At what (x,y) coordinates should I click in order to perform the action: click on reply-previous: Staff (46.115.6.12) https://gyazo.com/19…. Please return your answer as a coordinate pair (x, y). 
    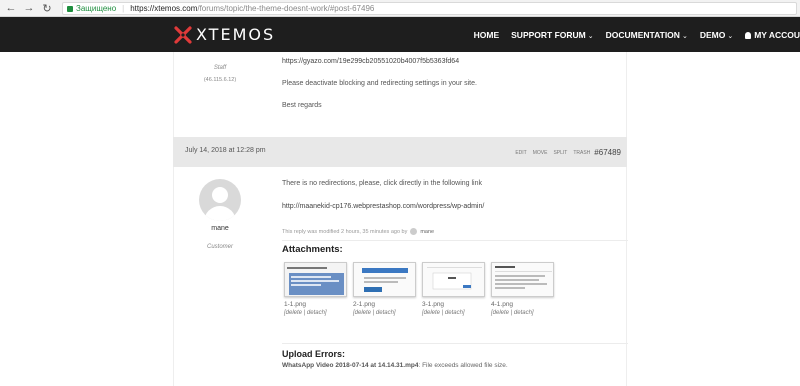
    Looking at the image, I should click on (400, 94).